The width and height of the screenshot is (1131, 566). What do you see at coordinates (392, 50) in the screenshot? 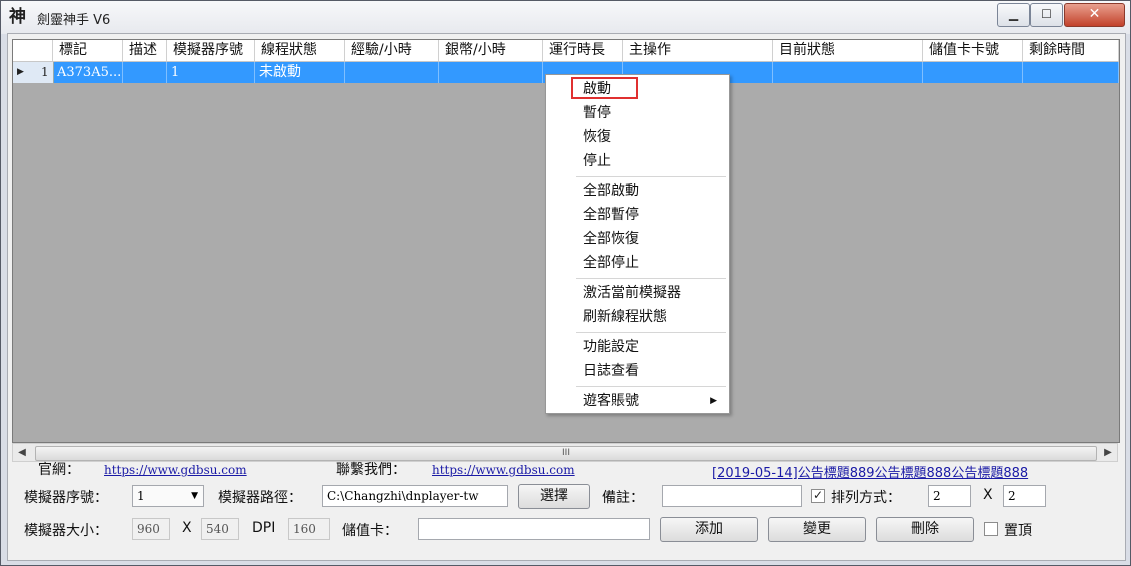
I see `column-header: 經驗/小時` at bounding box center [392, 50].